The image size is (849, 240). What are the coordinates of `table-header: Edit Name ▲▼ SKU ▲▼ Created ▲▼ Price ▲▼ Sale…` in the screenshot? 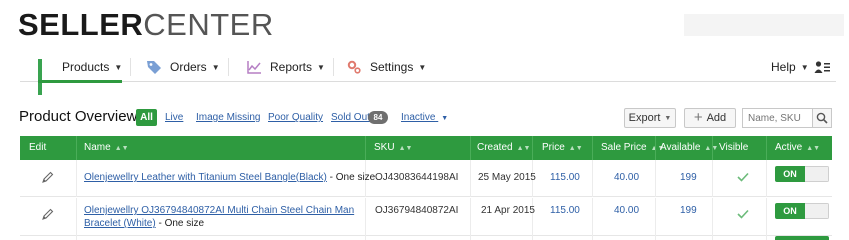 It's located at (426, 148).